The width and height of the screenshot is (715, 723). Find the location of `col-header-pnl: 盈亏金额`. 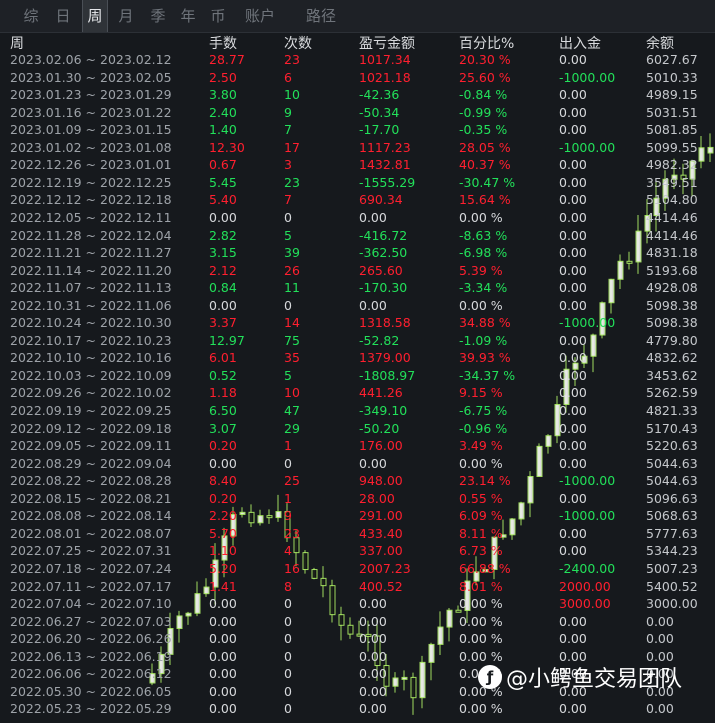

col-header-pnl: 盈亏金额 is located at coordinates (387, 44).